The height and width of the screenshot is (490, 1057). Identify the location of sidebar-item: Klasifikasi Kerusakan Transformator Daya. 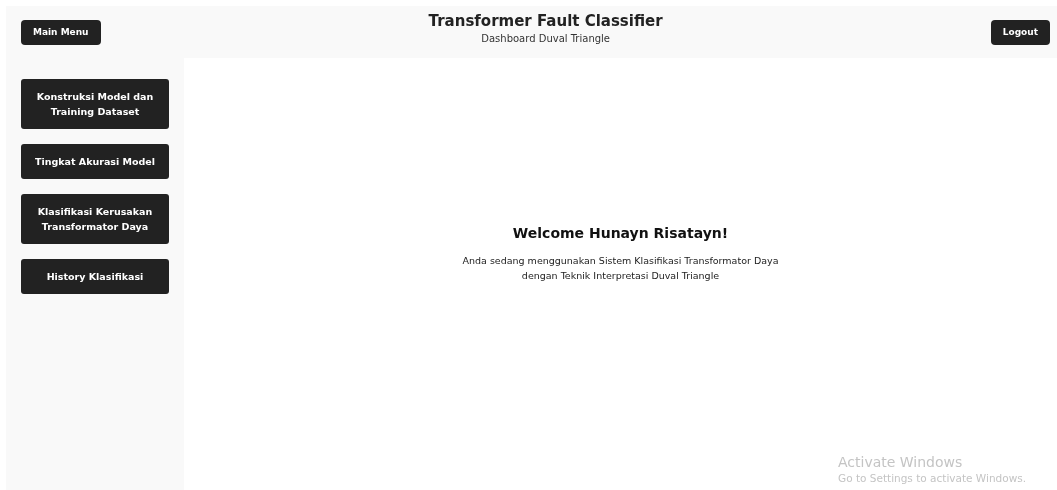
(95, 219).